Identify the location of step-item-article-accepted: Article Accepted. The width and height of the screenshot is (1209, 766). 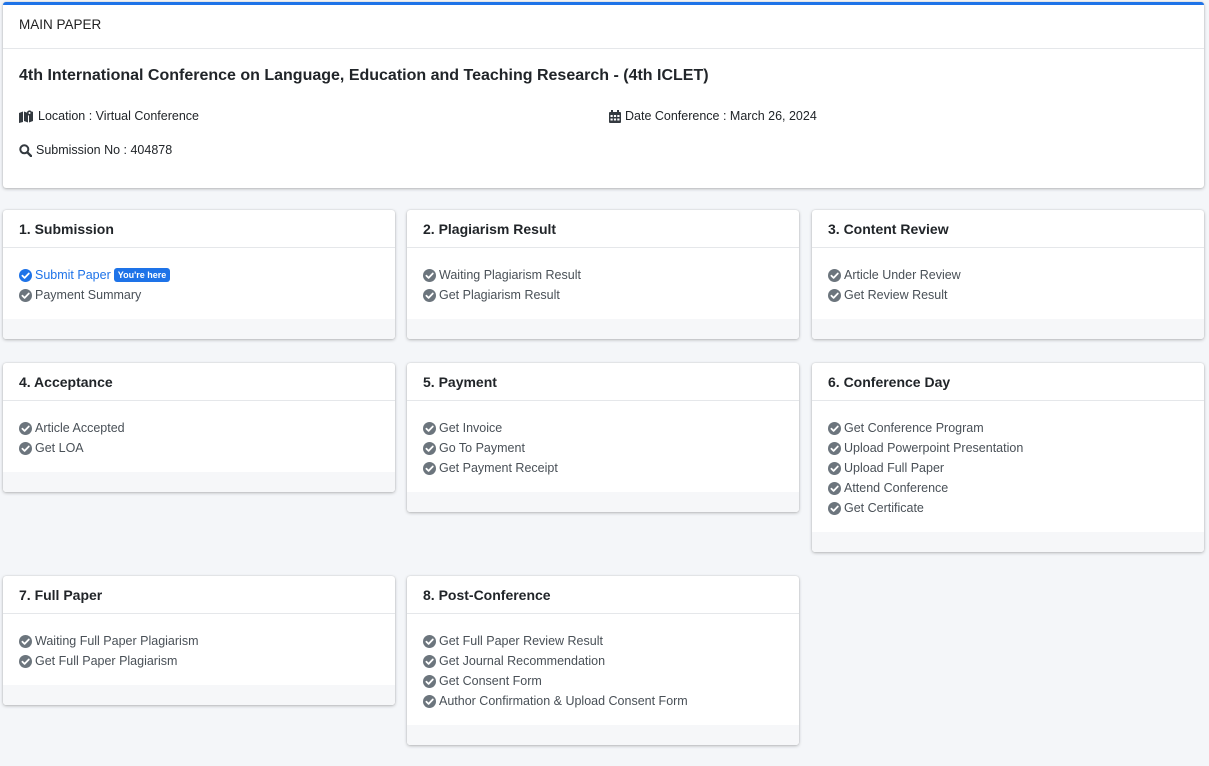
(199, 428).